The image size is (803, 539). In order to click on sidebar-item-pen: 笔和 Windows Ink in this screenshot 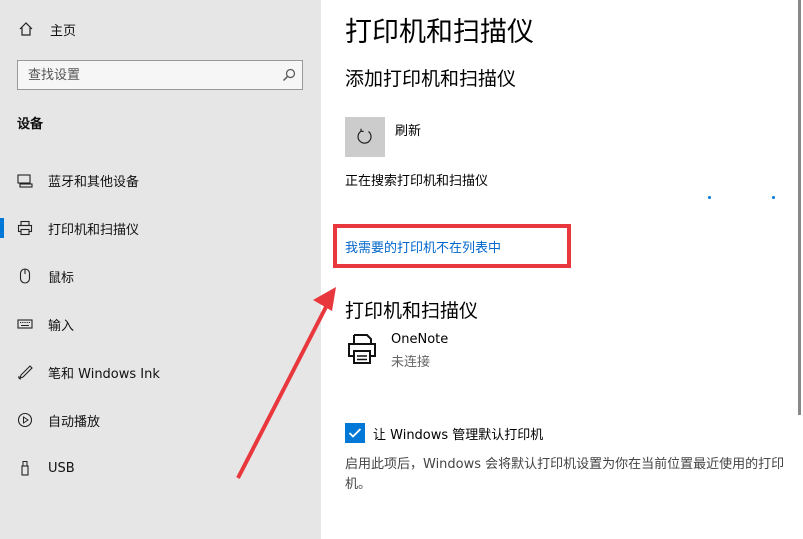, I will do `click(160, 372)`.